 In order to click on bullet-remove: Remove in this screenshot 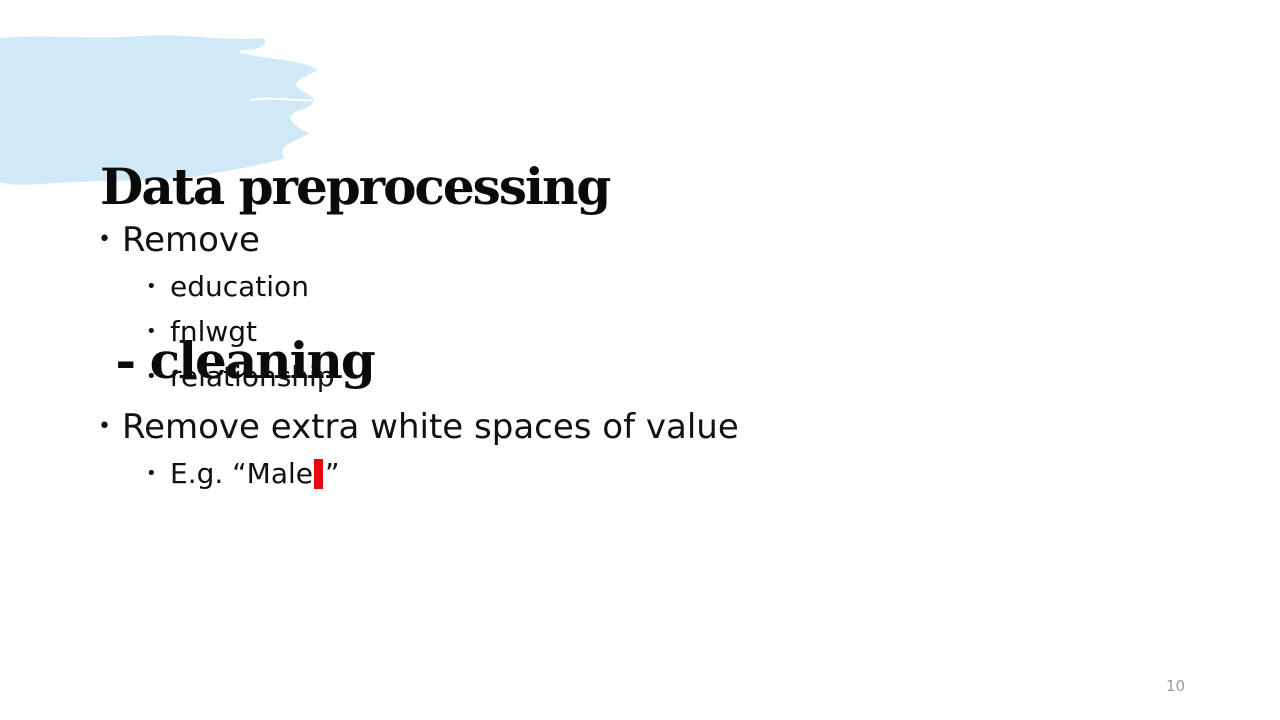, I will do `click(418, 240)`.